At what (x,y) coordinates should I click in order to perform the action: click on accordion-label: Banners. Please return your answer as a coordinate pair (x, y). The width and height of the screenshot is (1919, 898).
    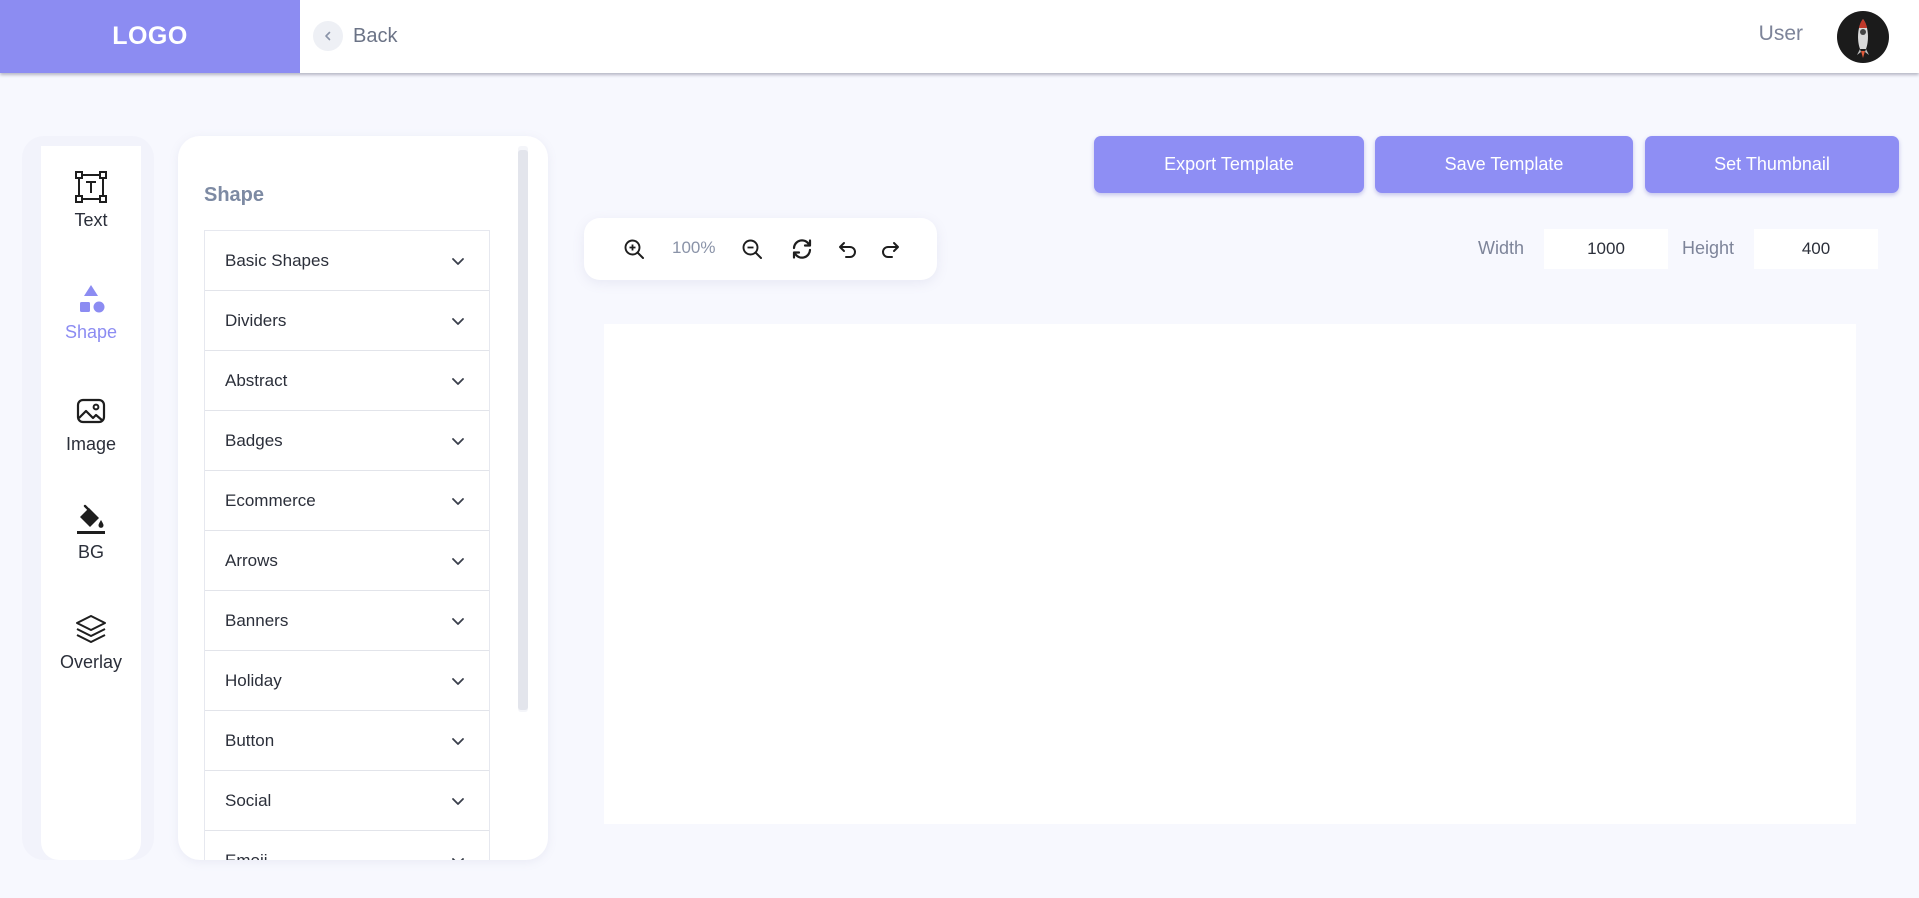
    Looking at the image, I should click on (257, 620).